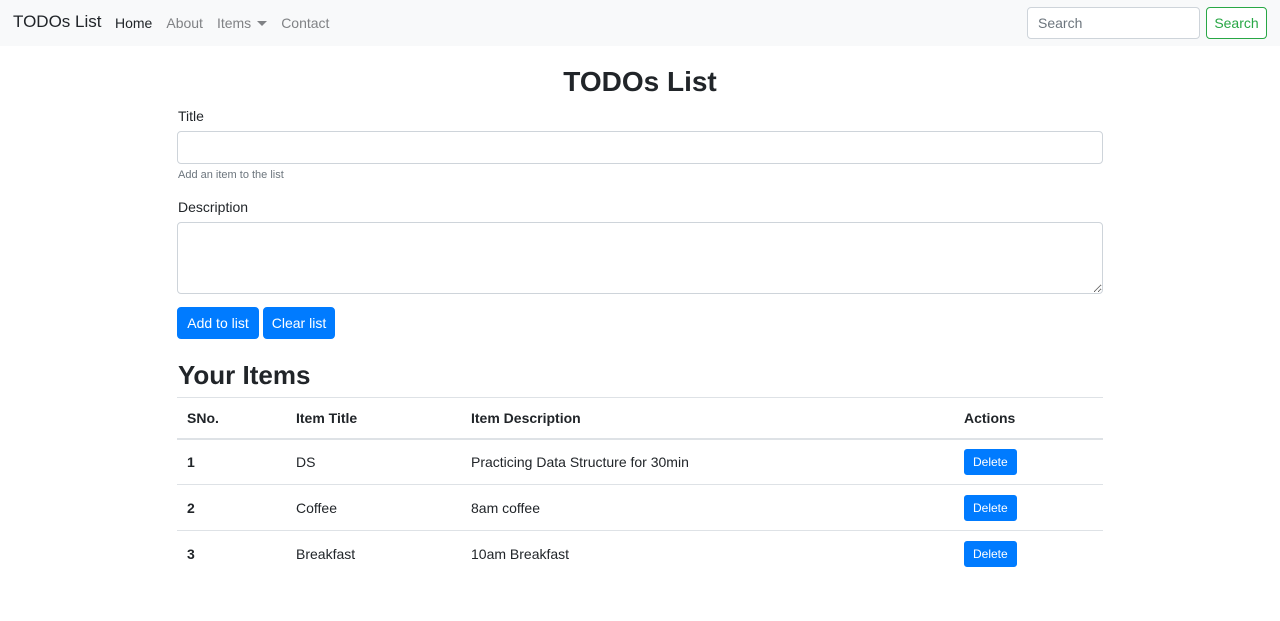 The width and height of the screenshot is (1280, 621). Describe the element at coordinates (707, 418) in the screenshot. I see `column-header-description: Item Description` at that location.